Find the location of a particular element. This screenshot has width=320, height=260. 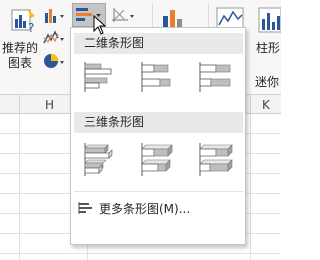

percent-stacked-bar-2d-option is located at coordinates (215, 77).